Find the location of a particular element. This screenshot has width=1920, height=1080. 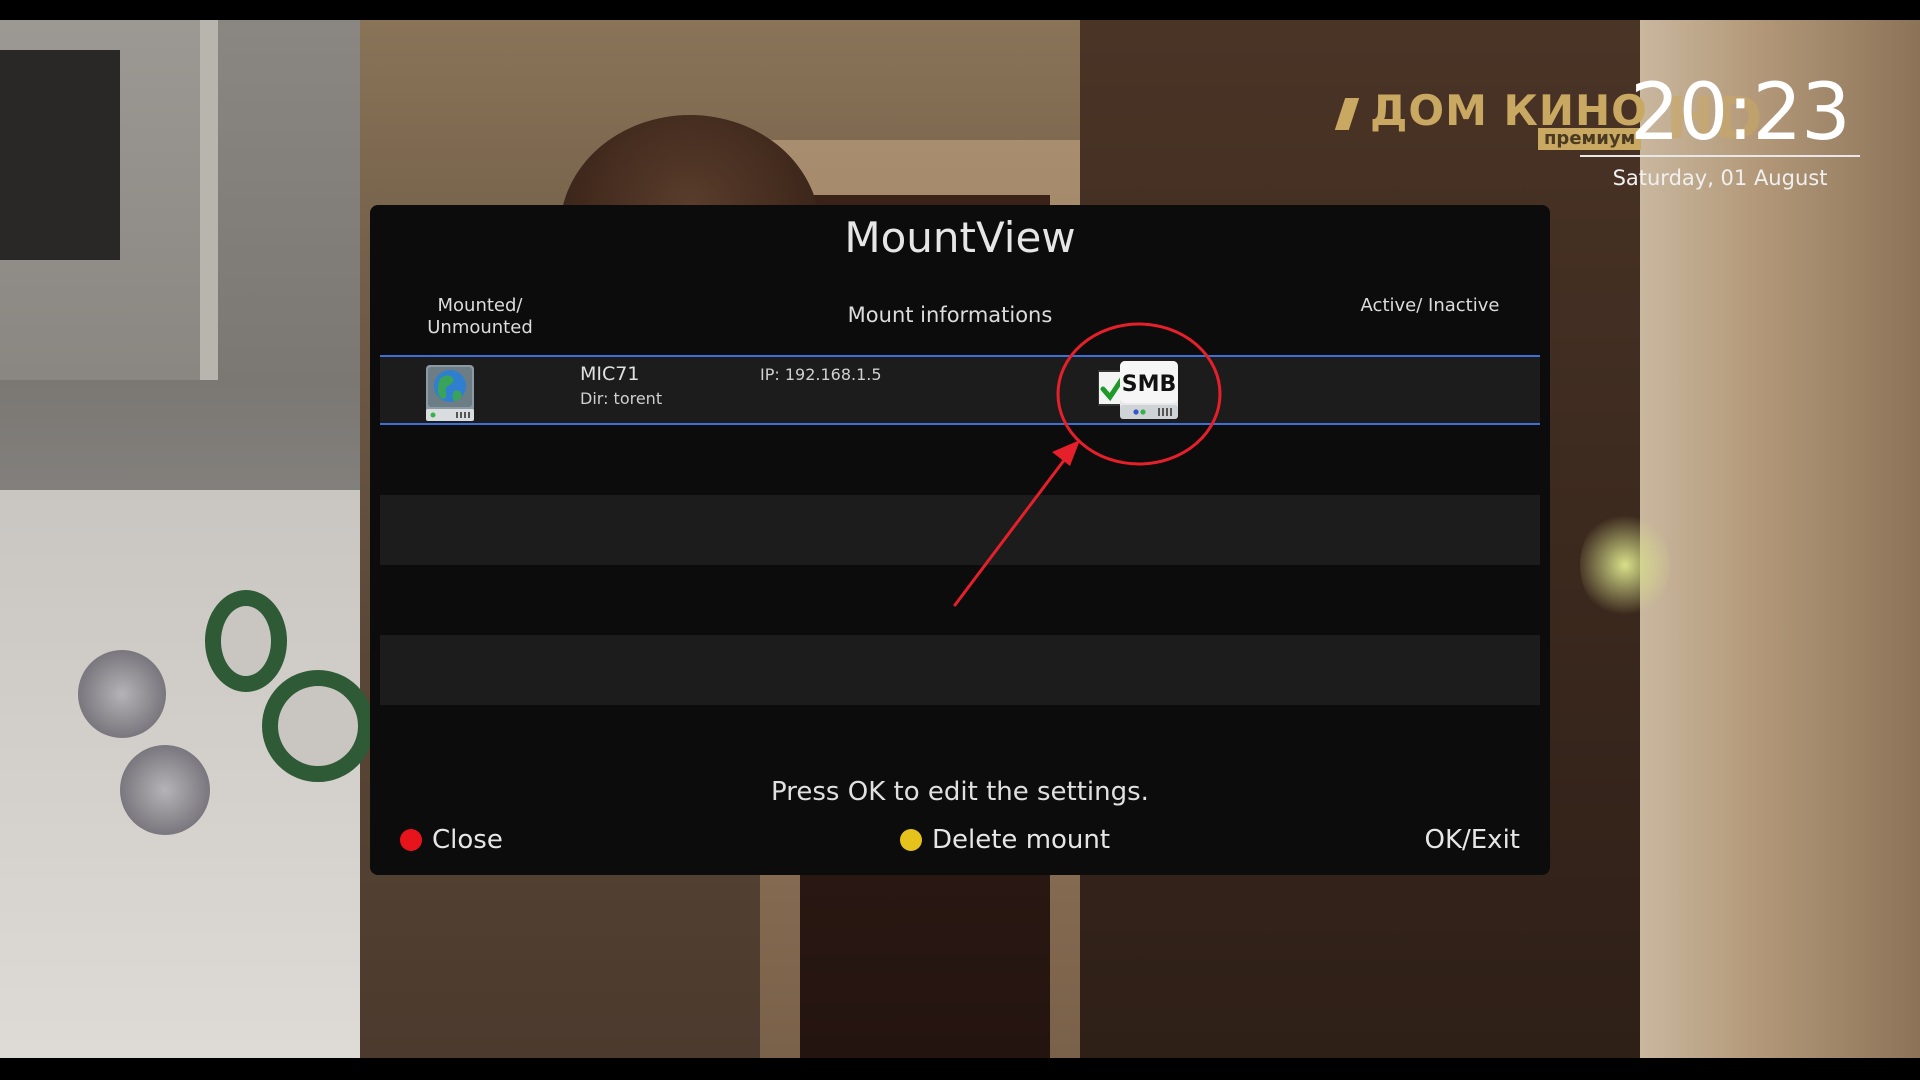

dialog-title: MountView is located at coordinates (960, 237).